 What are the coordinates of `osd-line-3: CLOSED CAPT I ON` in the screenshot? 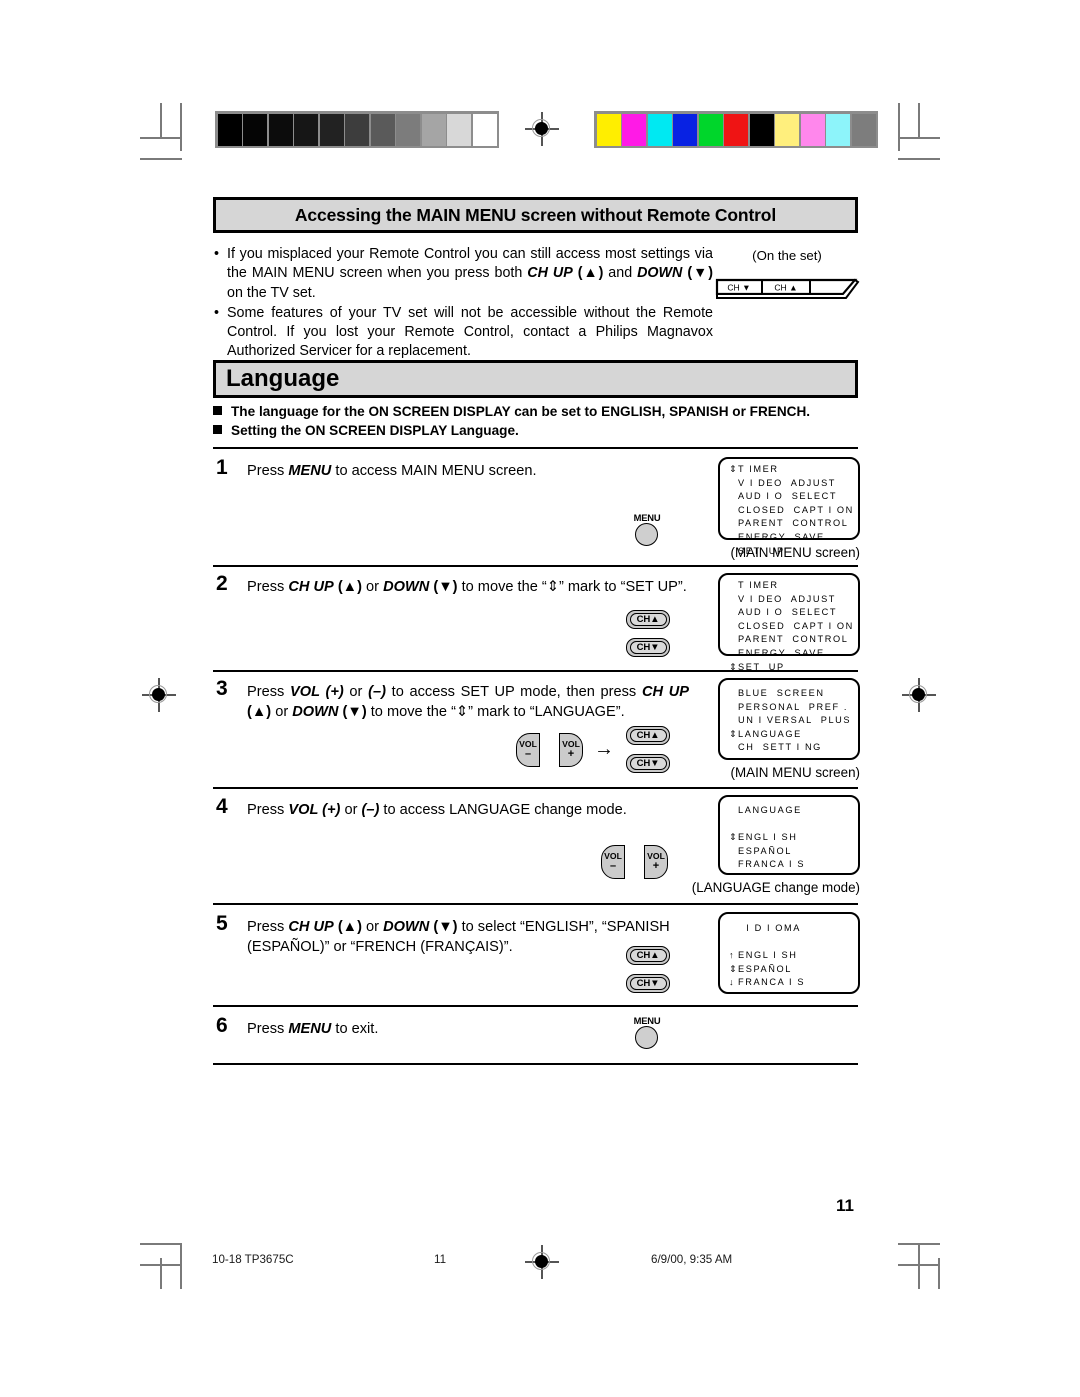 It's located at (789, 627).